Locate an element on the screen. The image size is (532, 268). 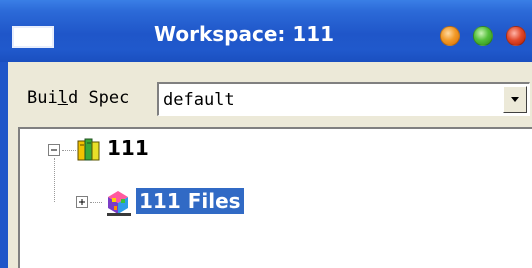
collapse-toggle is located at coordinates (54, 150).